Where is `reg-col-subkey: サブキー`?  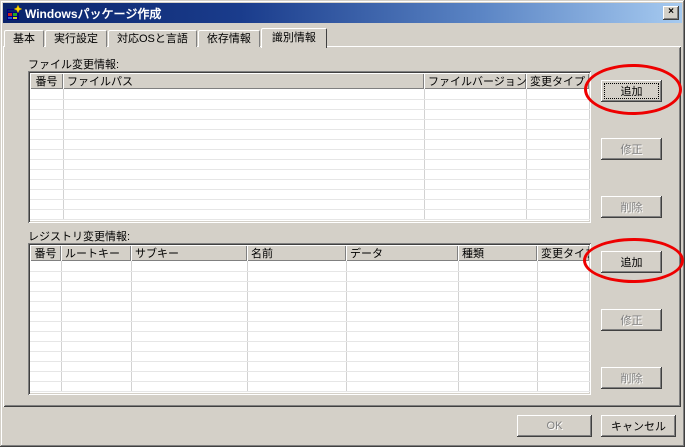
reg-col-subkey: サブキー is located at coordinates (189, 253).